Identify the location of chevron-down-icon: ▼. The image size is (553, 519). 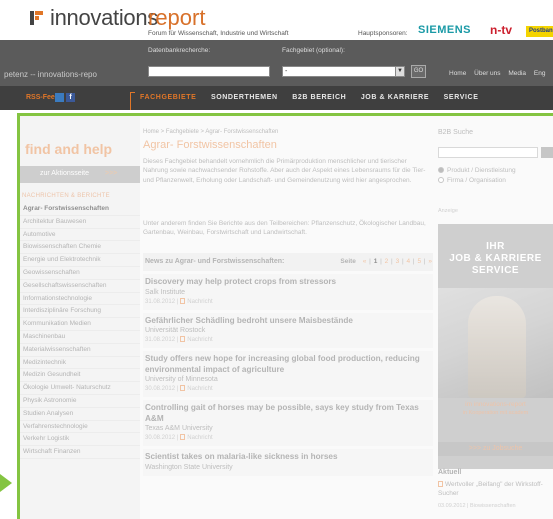
(399, 71).